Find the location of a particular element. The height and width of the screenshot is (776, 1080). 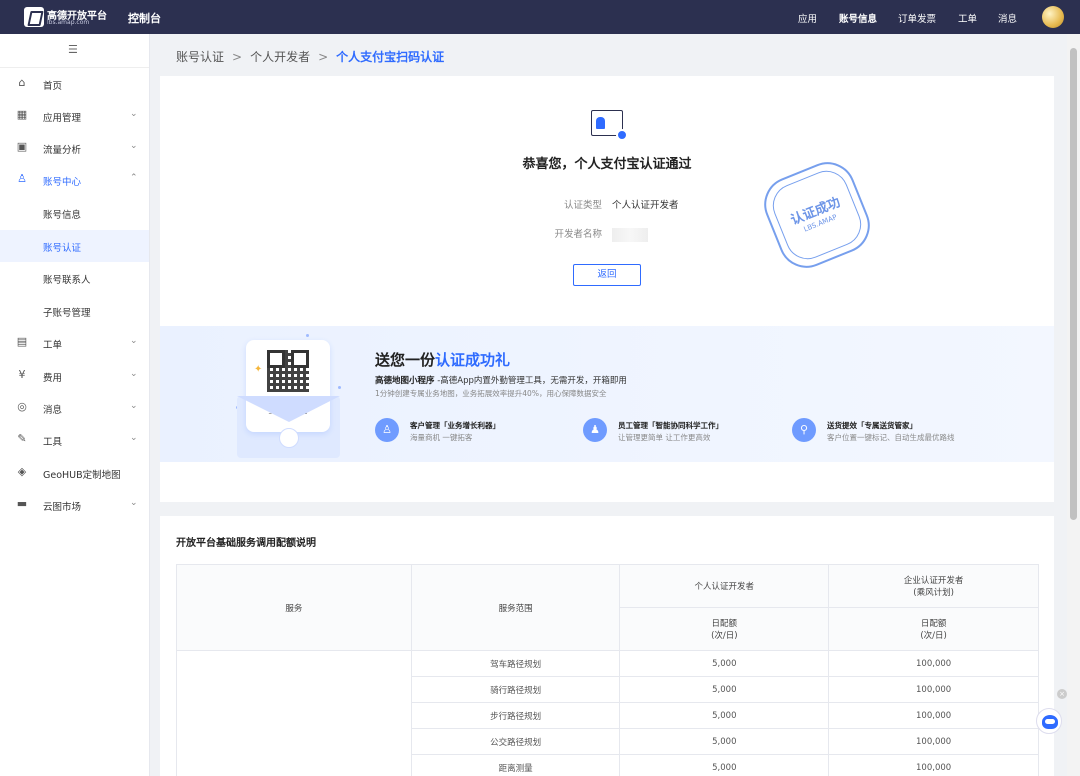

grid-icon: ▦ is located at coordinates (22, 114).